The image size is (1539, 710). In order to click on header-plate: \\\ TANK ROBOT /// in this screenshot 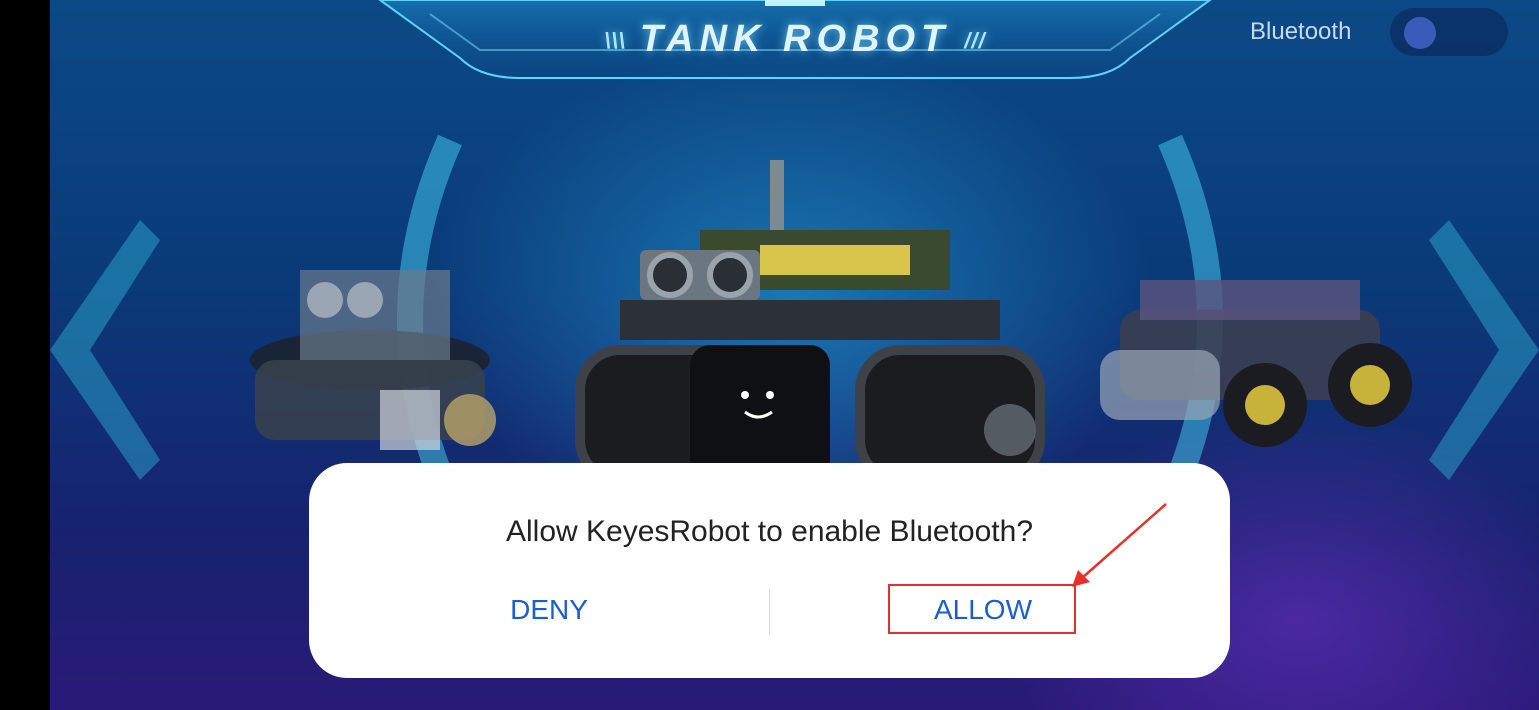, I will do `click(795, 46)`.